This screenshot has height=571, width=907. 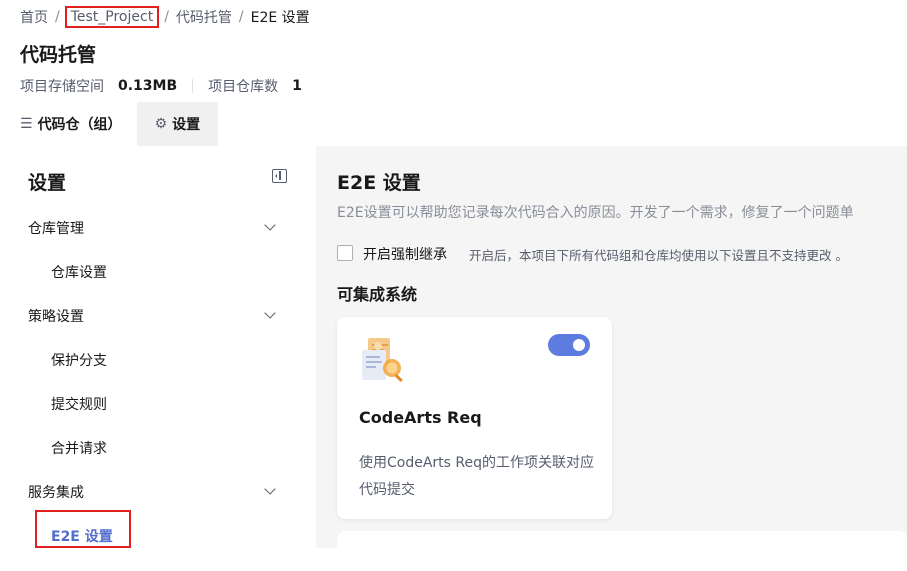 I want to click on menu-group-policy-settings: 策略设置, so click(x=56, y=316).